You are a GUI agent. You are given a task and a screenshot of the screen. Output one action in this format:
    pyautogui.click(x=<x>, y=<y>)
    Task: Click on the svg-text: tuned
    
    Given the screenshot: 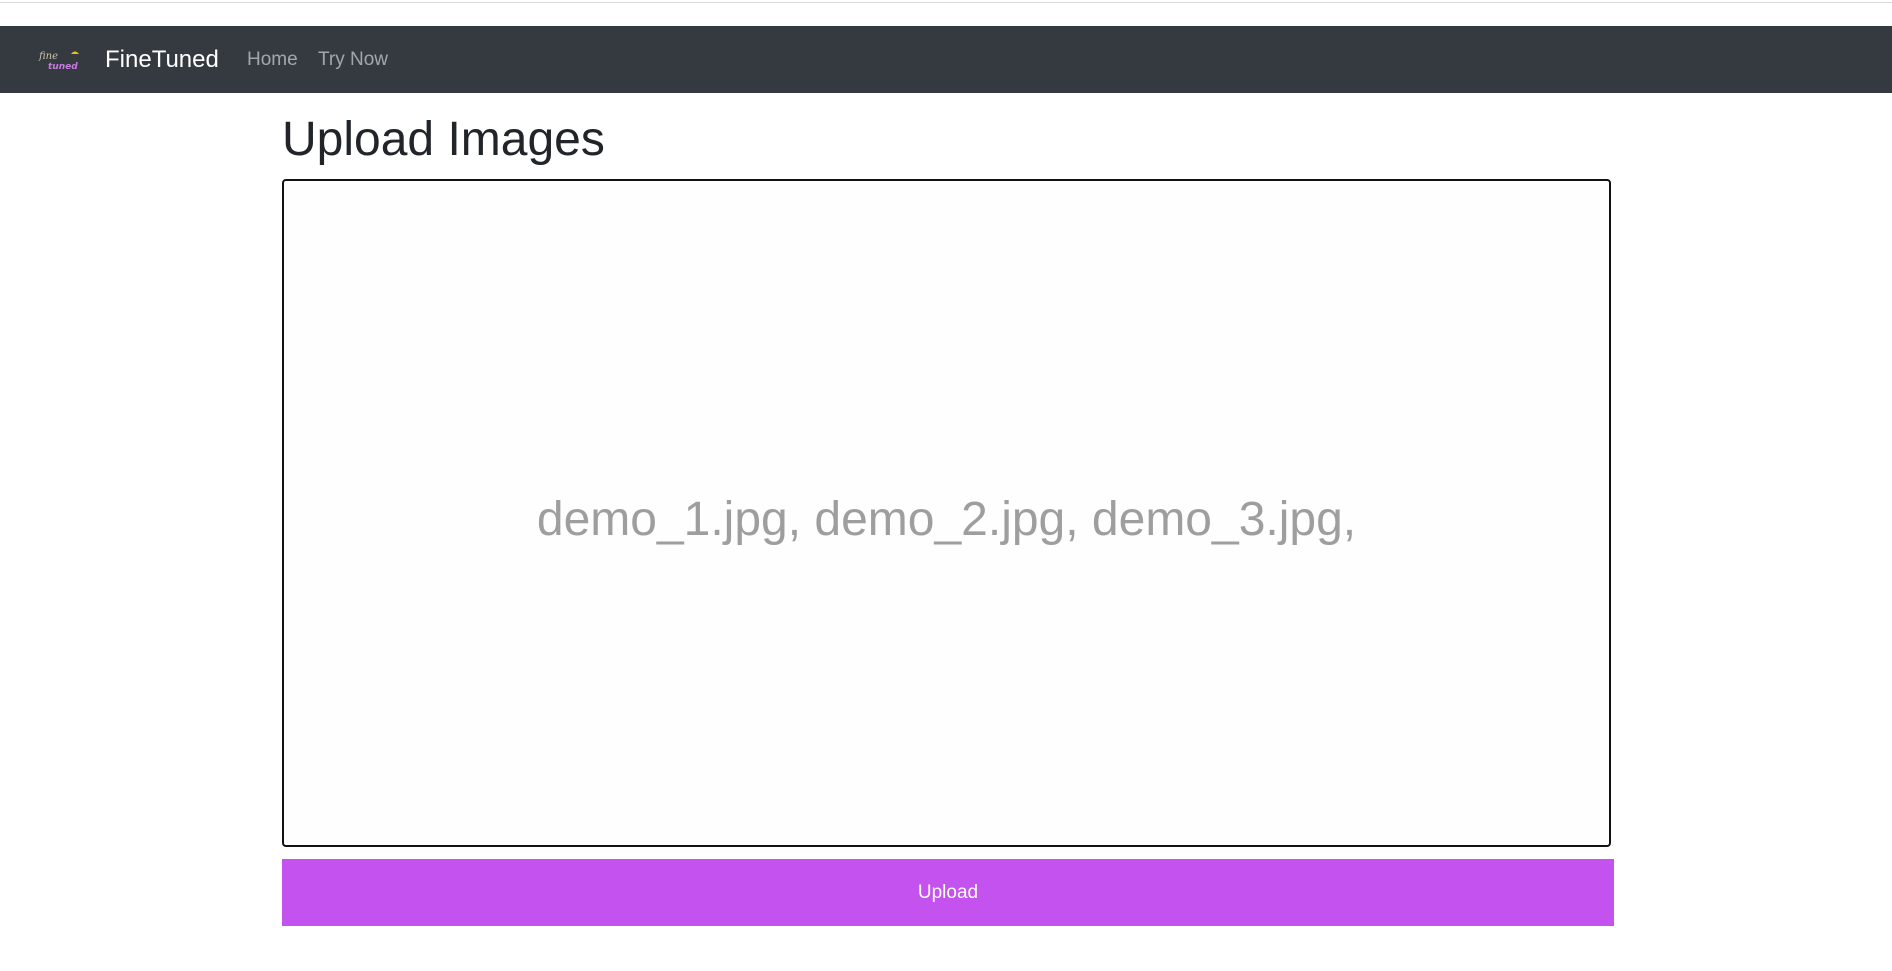 What is the action you would take?
    pyautogui.click(x=63, y=67)
    